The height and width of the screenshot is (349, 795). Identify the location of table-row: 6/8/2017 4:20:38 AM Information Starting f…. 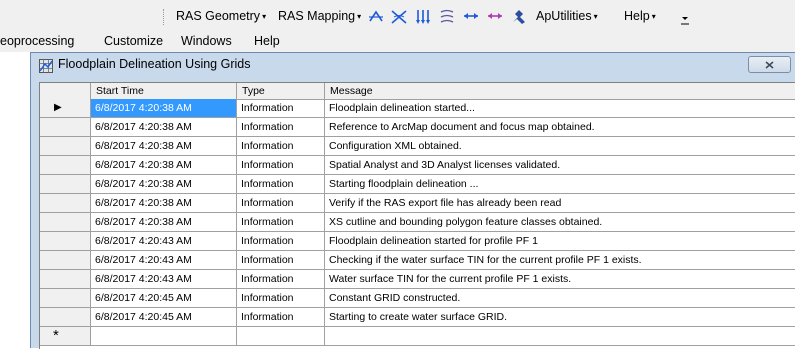
(417, 184).